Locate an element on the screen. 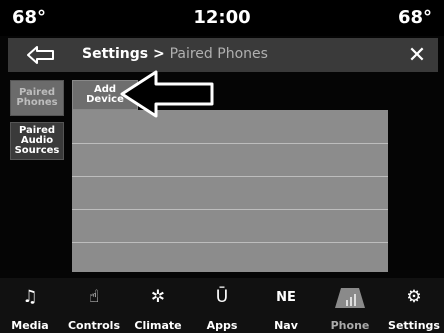 This screenshot has width=444, height=333. status-bar: 68° 12:00 68° is located at coordinates (222, 18).